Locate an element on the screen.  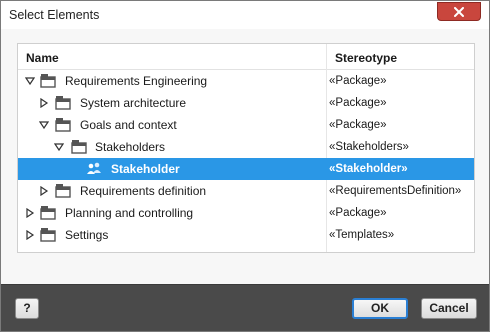
close-button is located at coordinates (459, 11).